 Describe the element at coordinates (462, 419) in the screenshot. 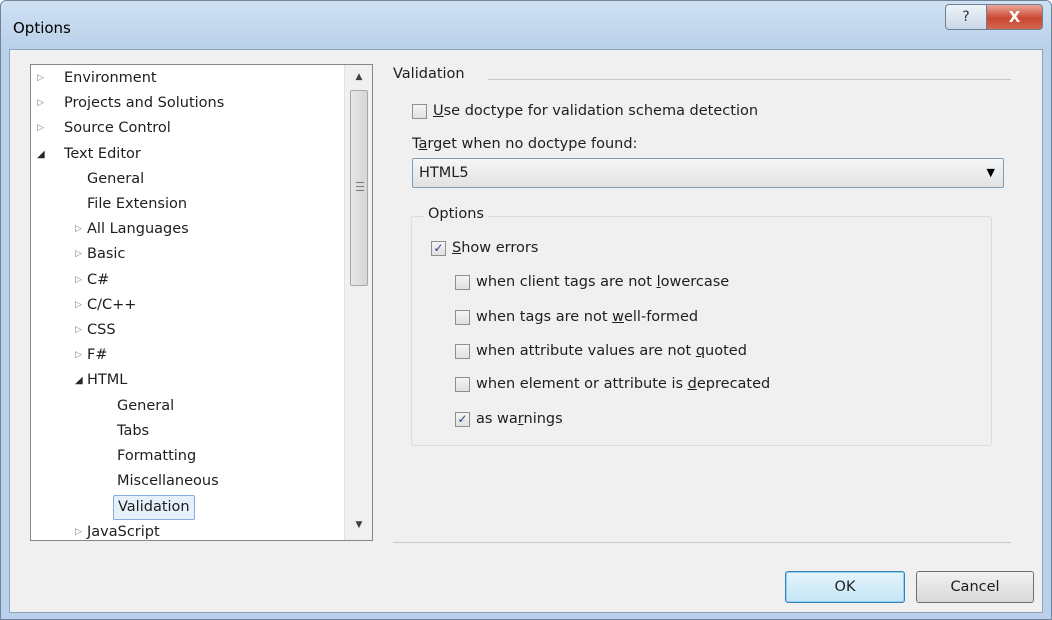

I see `as-warnings-checkbox: ✓` at that location.